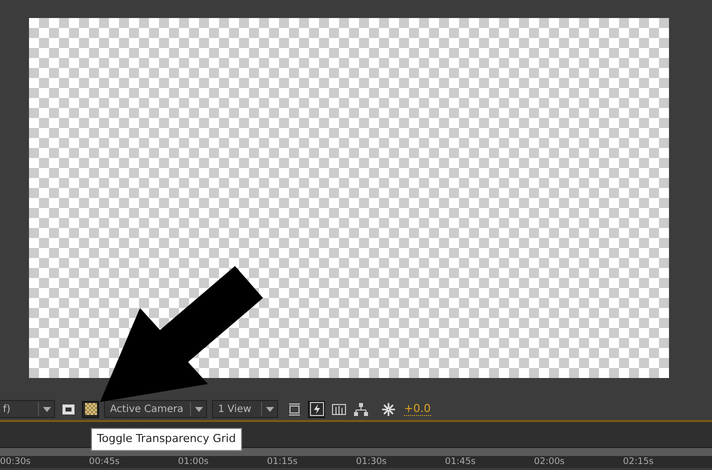 This screenshot has width=712, height=470. I want to click on tooltip: Toggle Transparency Grid, so click(166, 439).